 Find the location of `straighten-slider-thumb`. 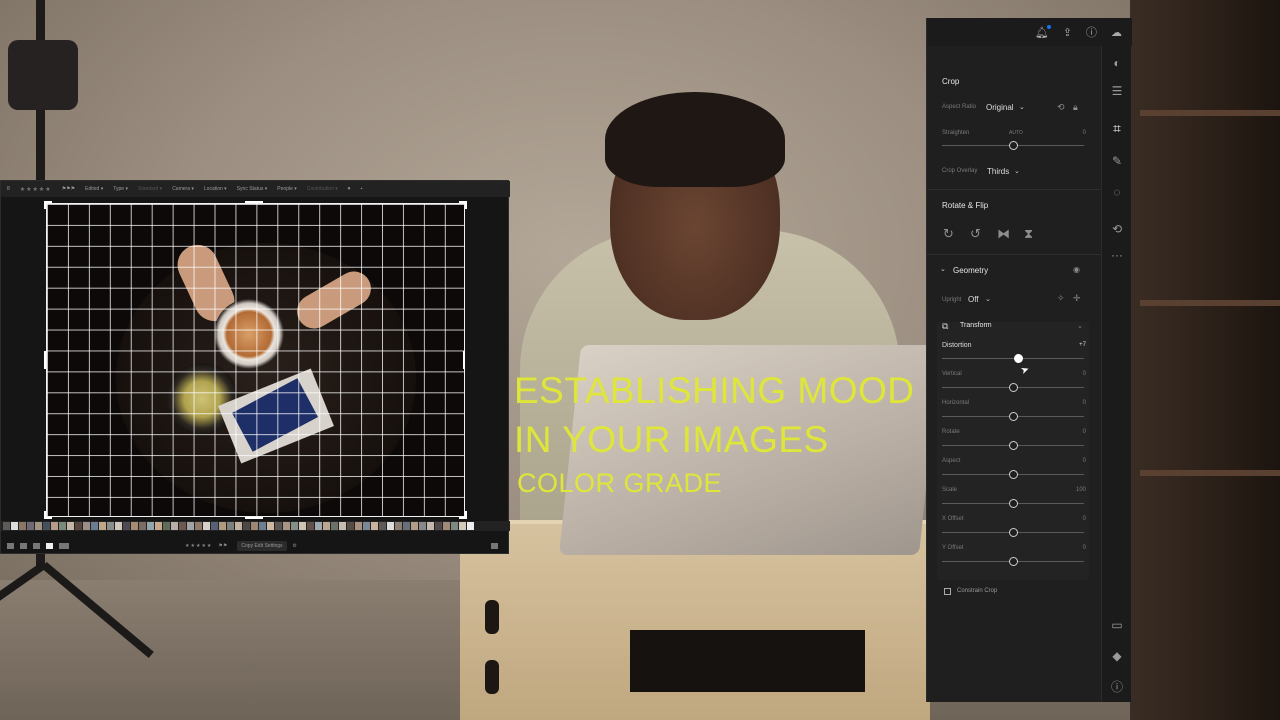

straighten-slider-thumb is located at coordinates (1013, 145).